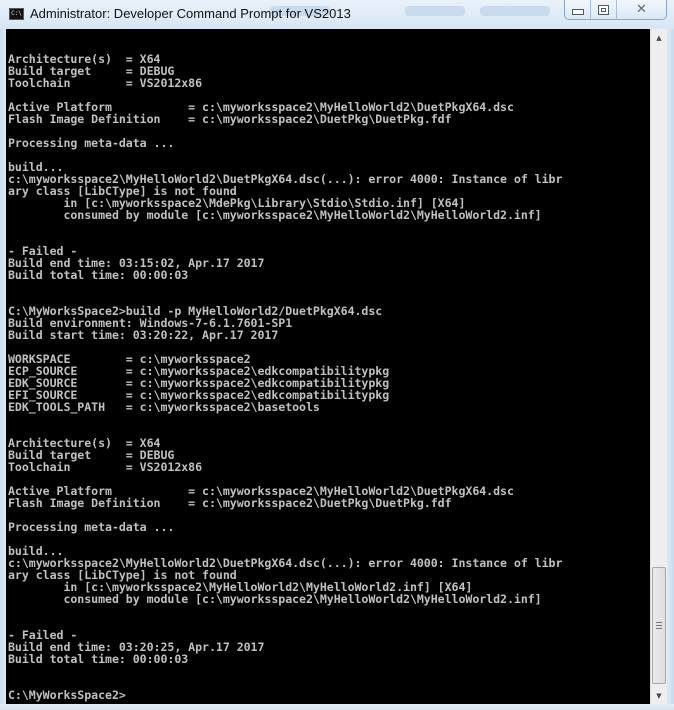 This screenshot has height=710, width=674. I want to click on arrow-down-icon: ▼, so click(659, 695).